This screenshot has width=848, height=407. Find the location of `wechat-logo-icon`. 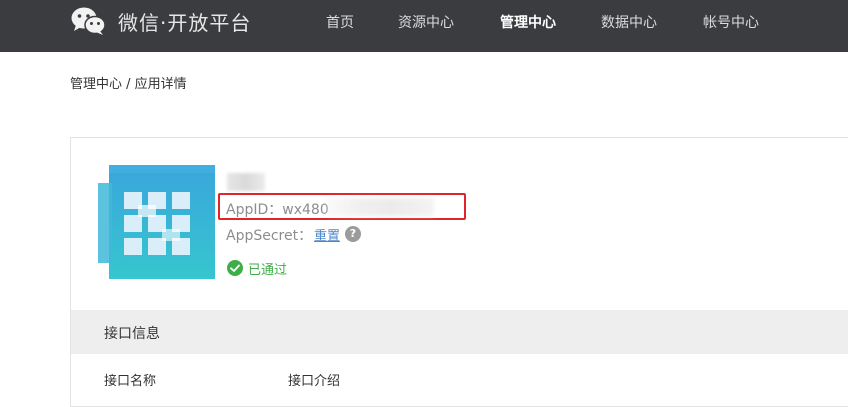

wechat-logo-icon is located at coordinates (88, 21).